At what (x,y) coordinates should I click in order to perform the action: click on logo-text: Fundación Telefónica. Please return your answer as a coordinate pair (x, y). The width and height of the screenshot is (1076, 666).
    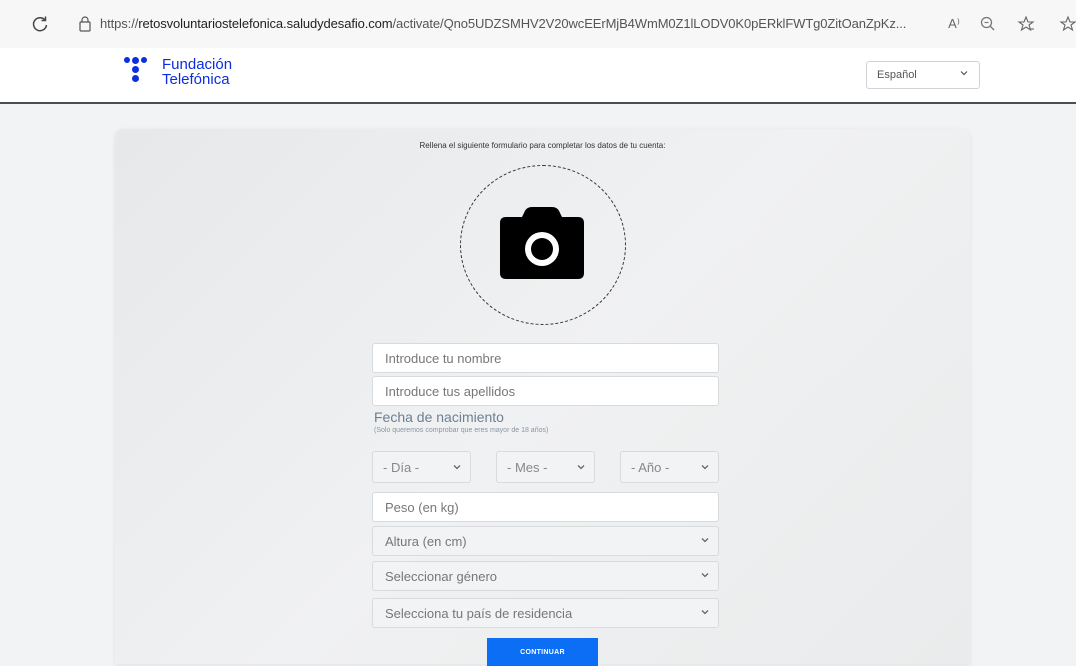
    Looking at the image, I should click on (197, 72).